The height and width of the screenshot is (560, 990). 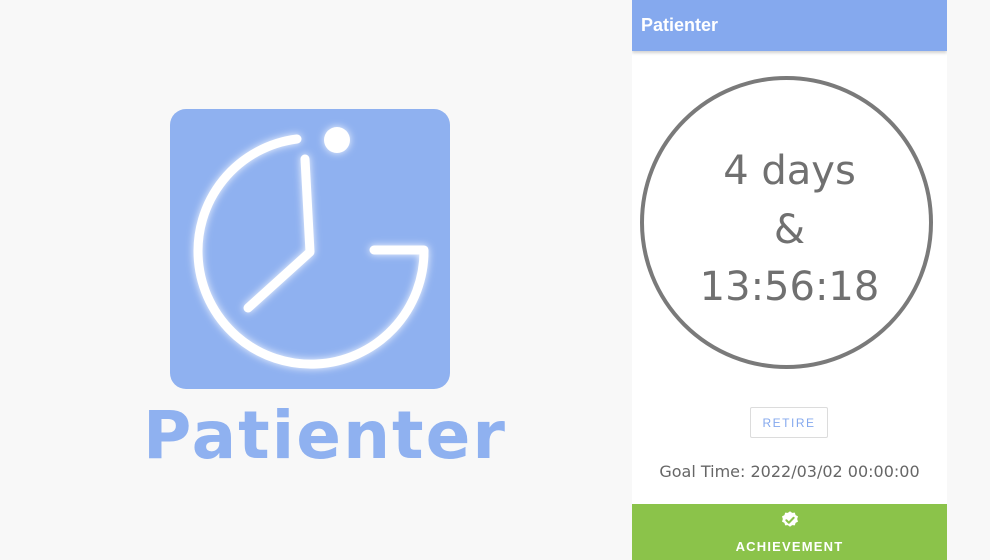 I want to click on timer-days: 4 days, so click(x=789, y=171).